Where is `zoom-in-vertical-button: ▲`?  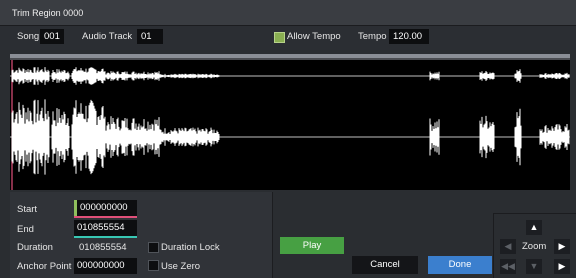
zoom-in-vertical-button: ▲ is located at coordinates (534, 227).